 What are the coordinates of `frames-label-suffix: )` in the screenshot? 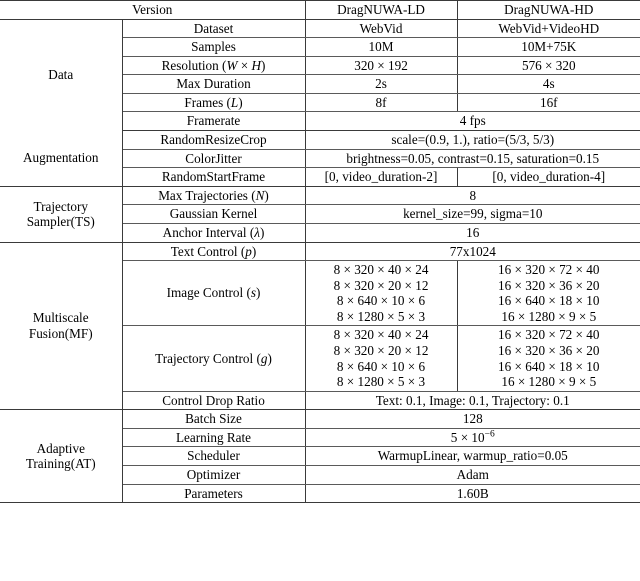 It's located at (240, 102).